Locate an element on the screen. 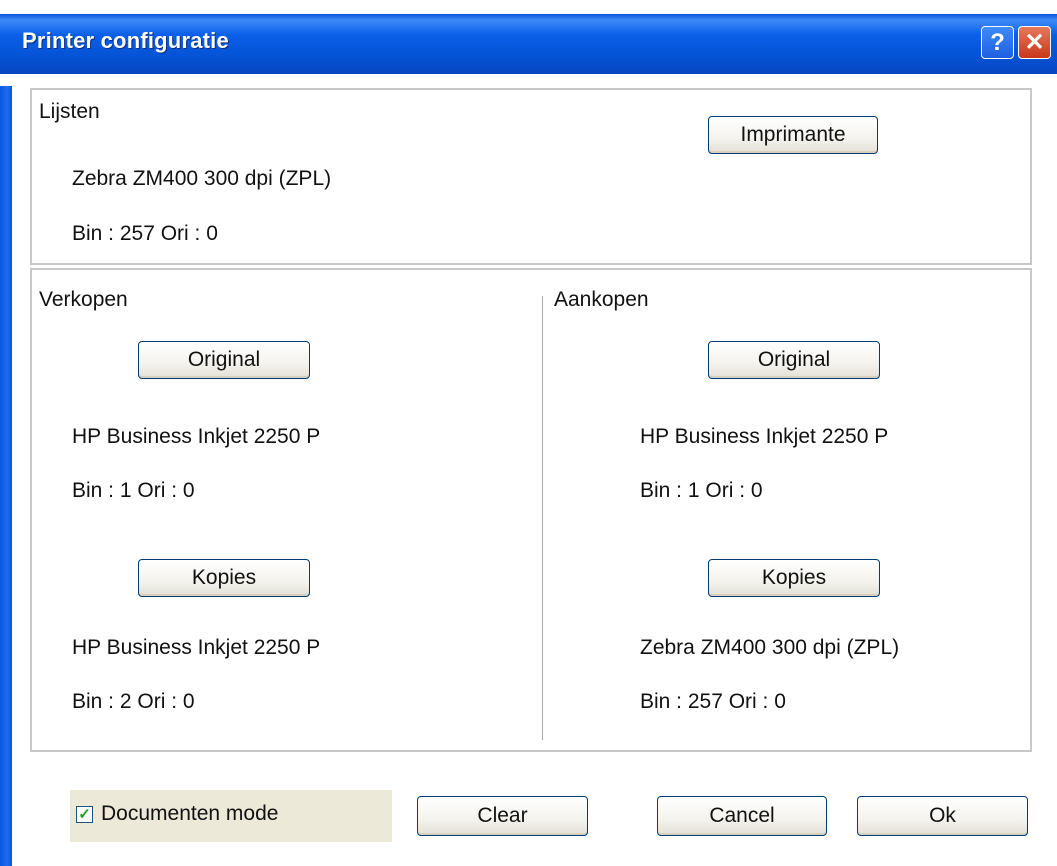  clear-button: Clear is located at coordinates (502, 816).